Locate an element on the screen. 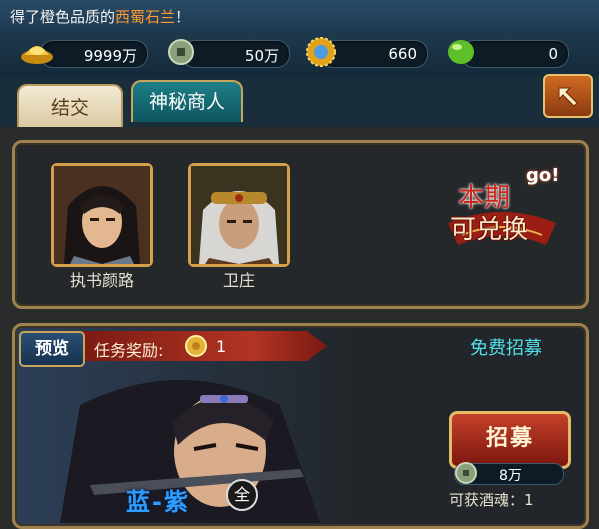  notification-bar: 得了橙色品质的西蜀石兰！ is located at coordinates (299, 16).